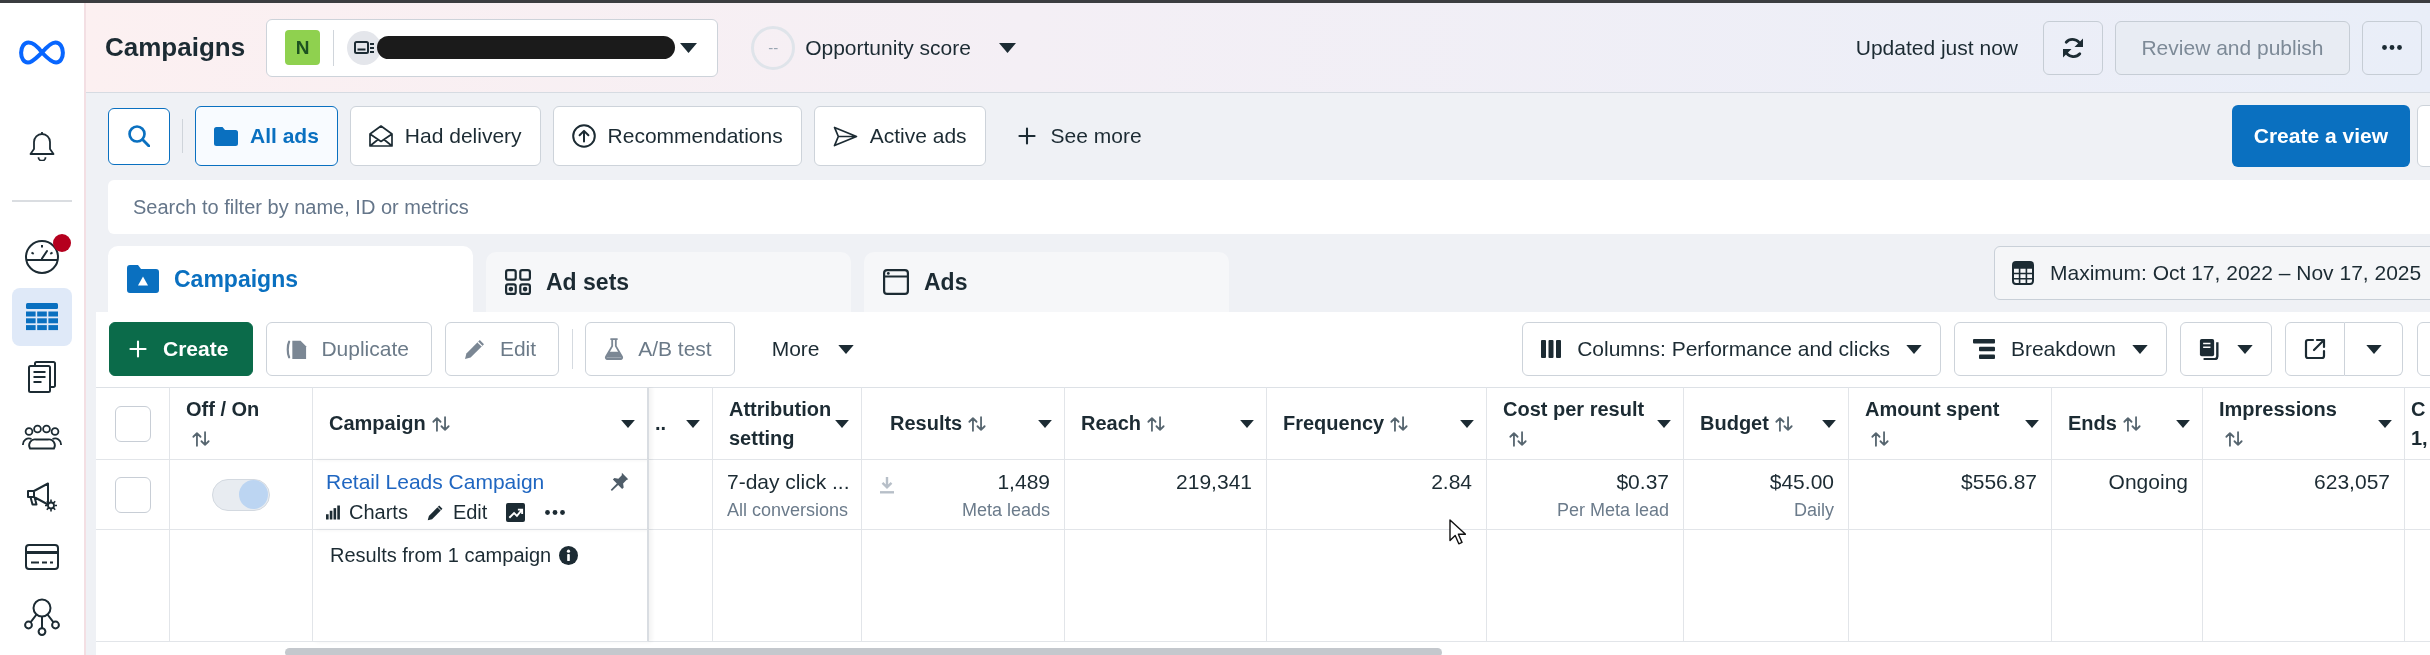 Image resolution: width=2430 pixels, height=655 pixels. What do you see at coordinates (296, 349) in the screenshot?
I see `duplicate-icon` at bounding box center [296, 349].